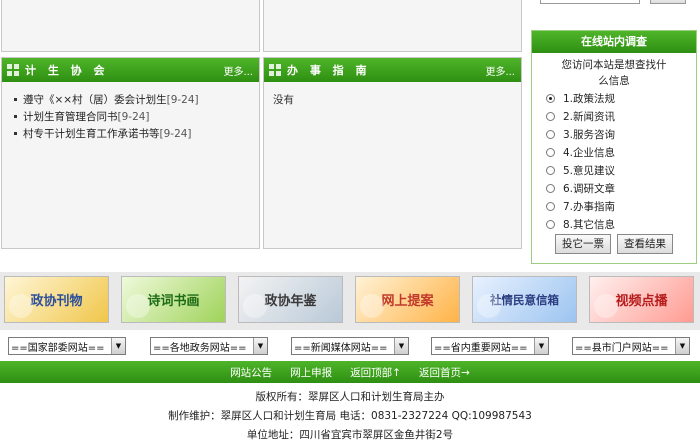  I want to click on survey-option-label: 4.企业信息, so click(589, 152).